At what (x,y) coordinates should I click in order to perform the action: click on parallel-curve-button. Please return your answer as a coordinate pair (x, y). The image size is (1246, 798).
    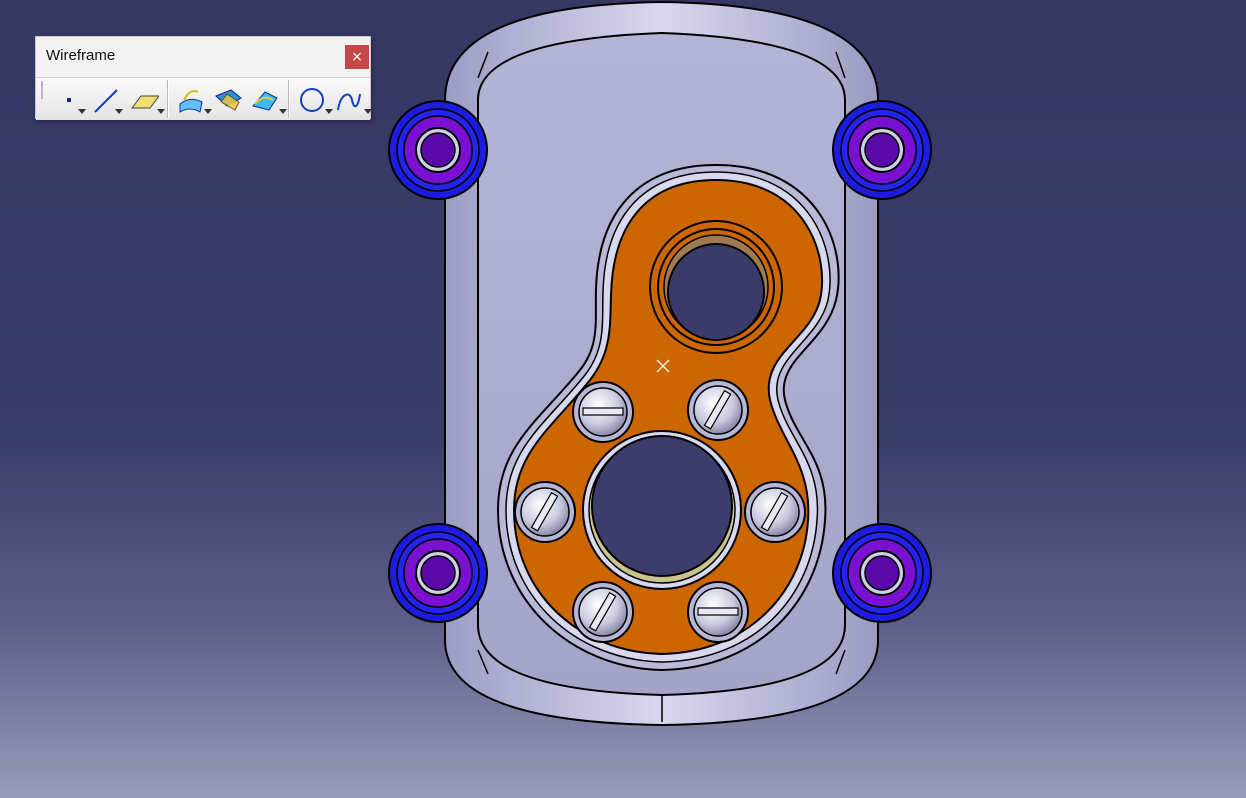
    Looking at the image, I should click on (268, 99).